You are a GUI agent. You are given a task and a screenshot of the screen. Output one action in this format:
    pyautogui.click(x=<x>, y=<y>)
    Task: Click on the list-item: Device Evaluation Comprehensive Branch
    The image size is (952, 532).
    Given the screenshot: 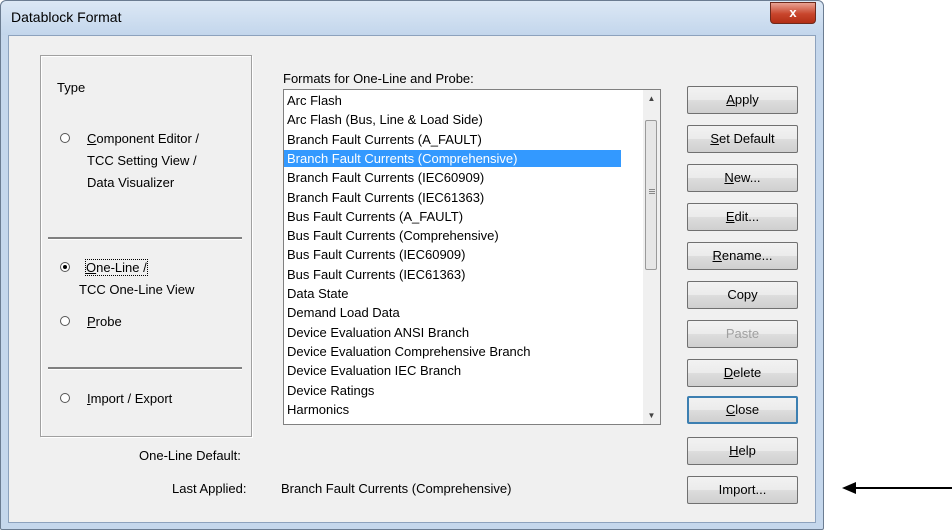 What is the action you would take?
    pyautogui.click(x=452, y=351)
    